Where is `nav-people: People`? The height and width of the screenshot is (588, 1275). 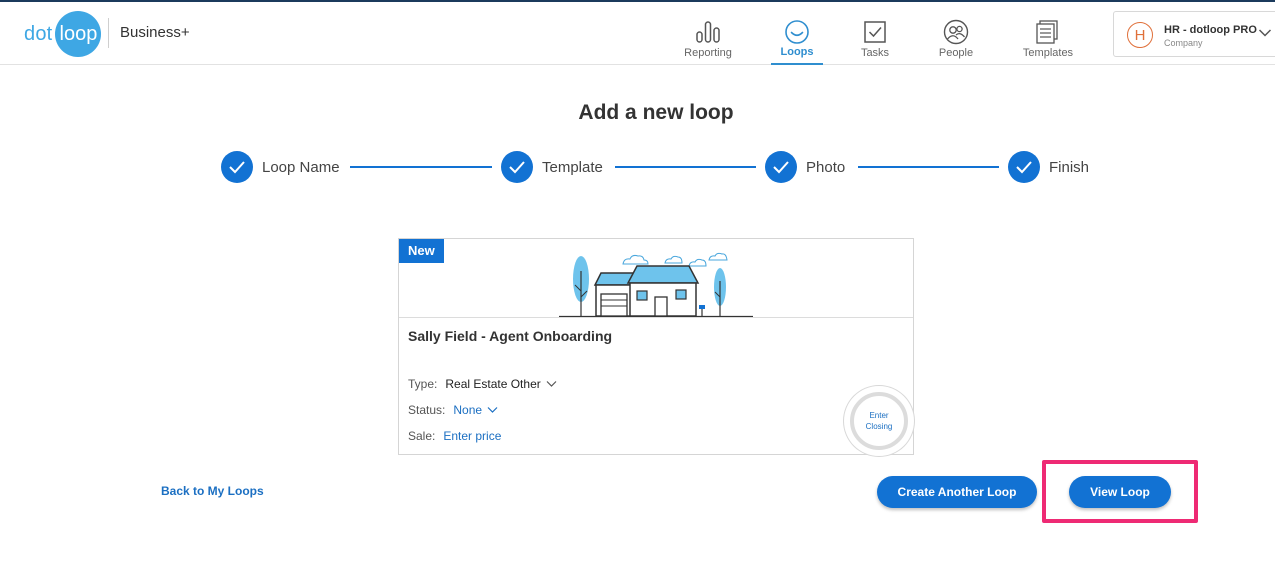
nav-people: People is located at coordinates (956, 34).